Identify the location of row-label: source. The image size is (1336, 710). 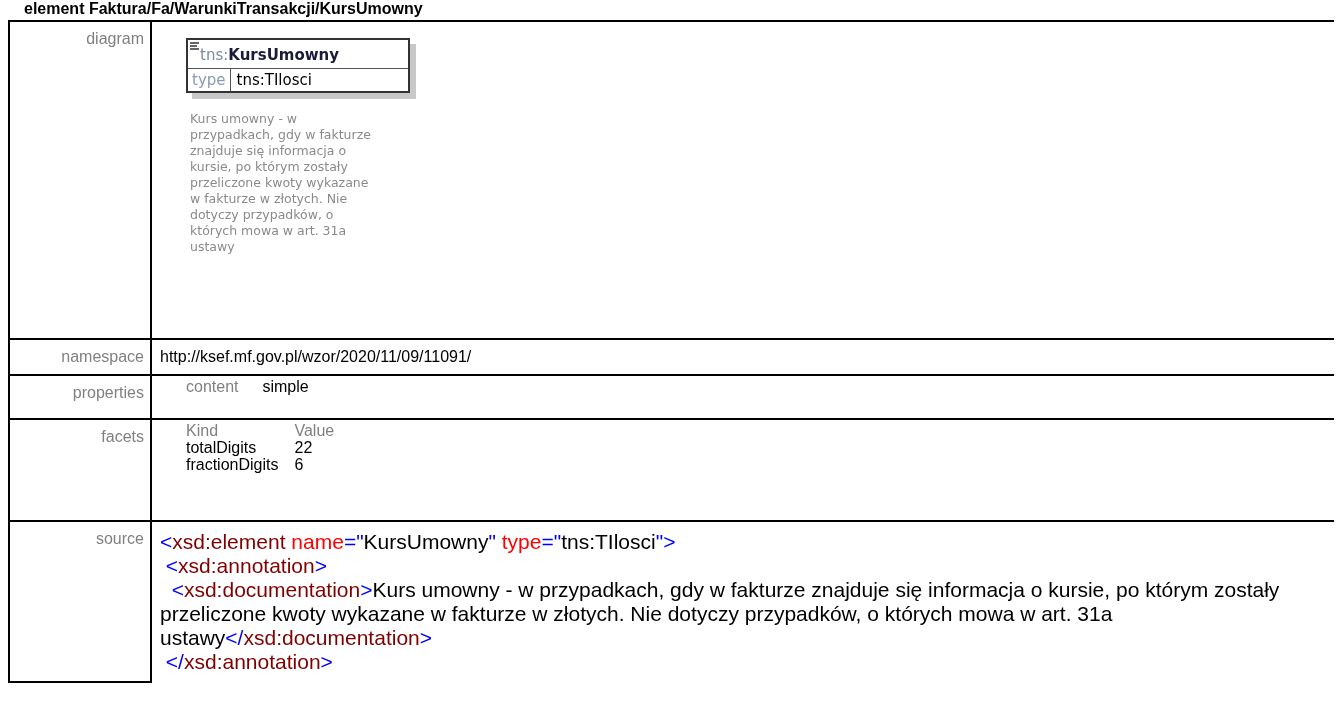
(80, 601).